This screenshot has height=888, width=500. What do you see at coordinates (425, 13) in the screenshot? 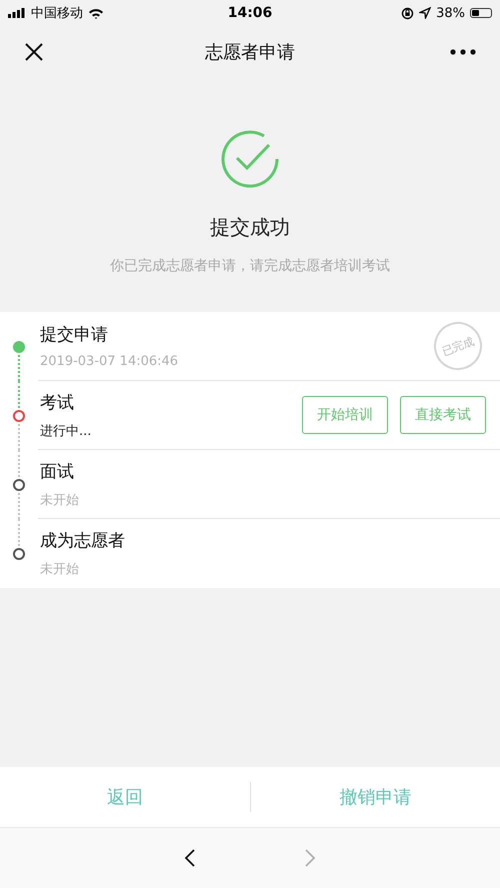
I see `location-arrow-icon` at bounding box center [425, 13].